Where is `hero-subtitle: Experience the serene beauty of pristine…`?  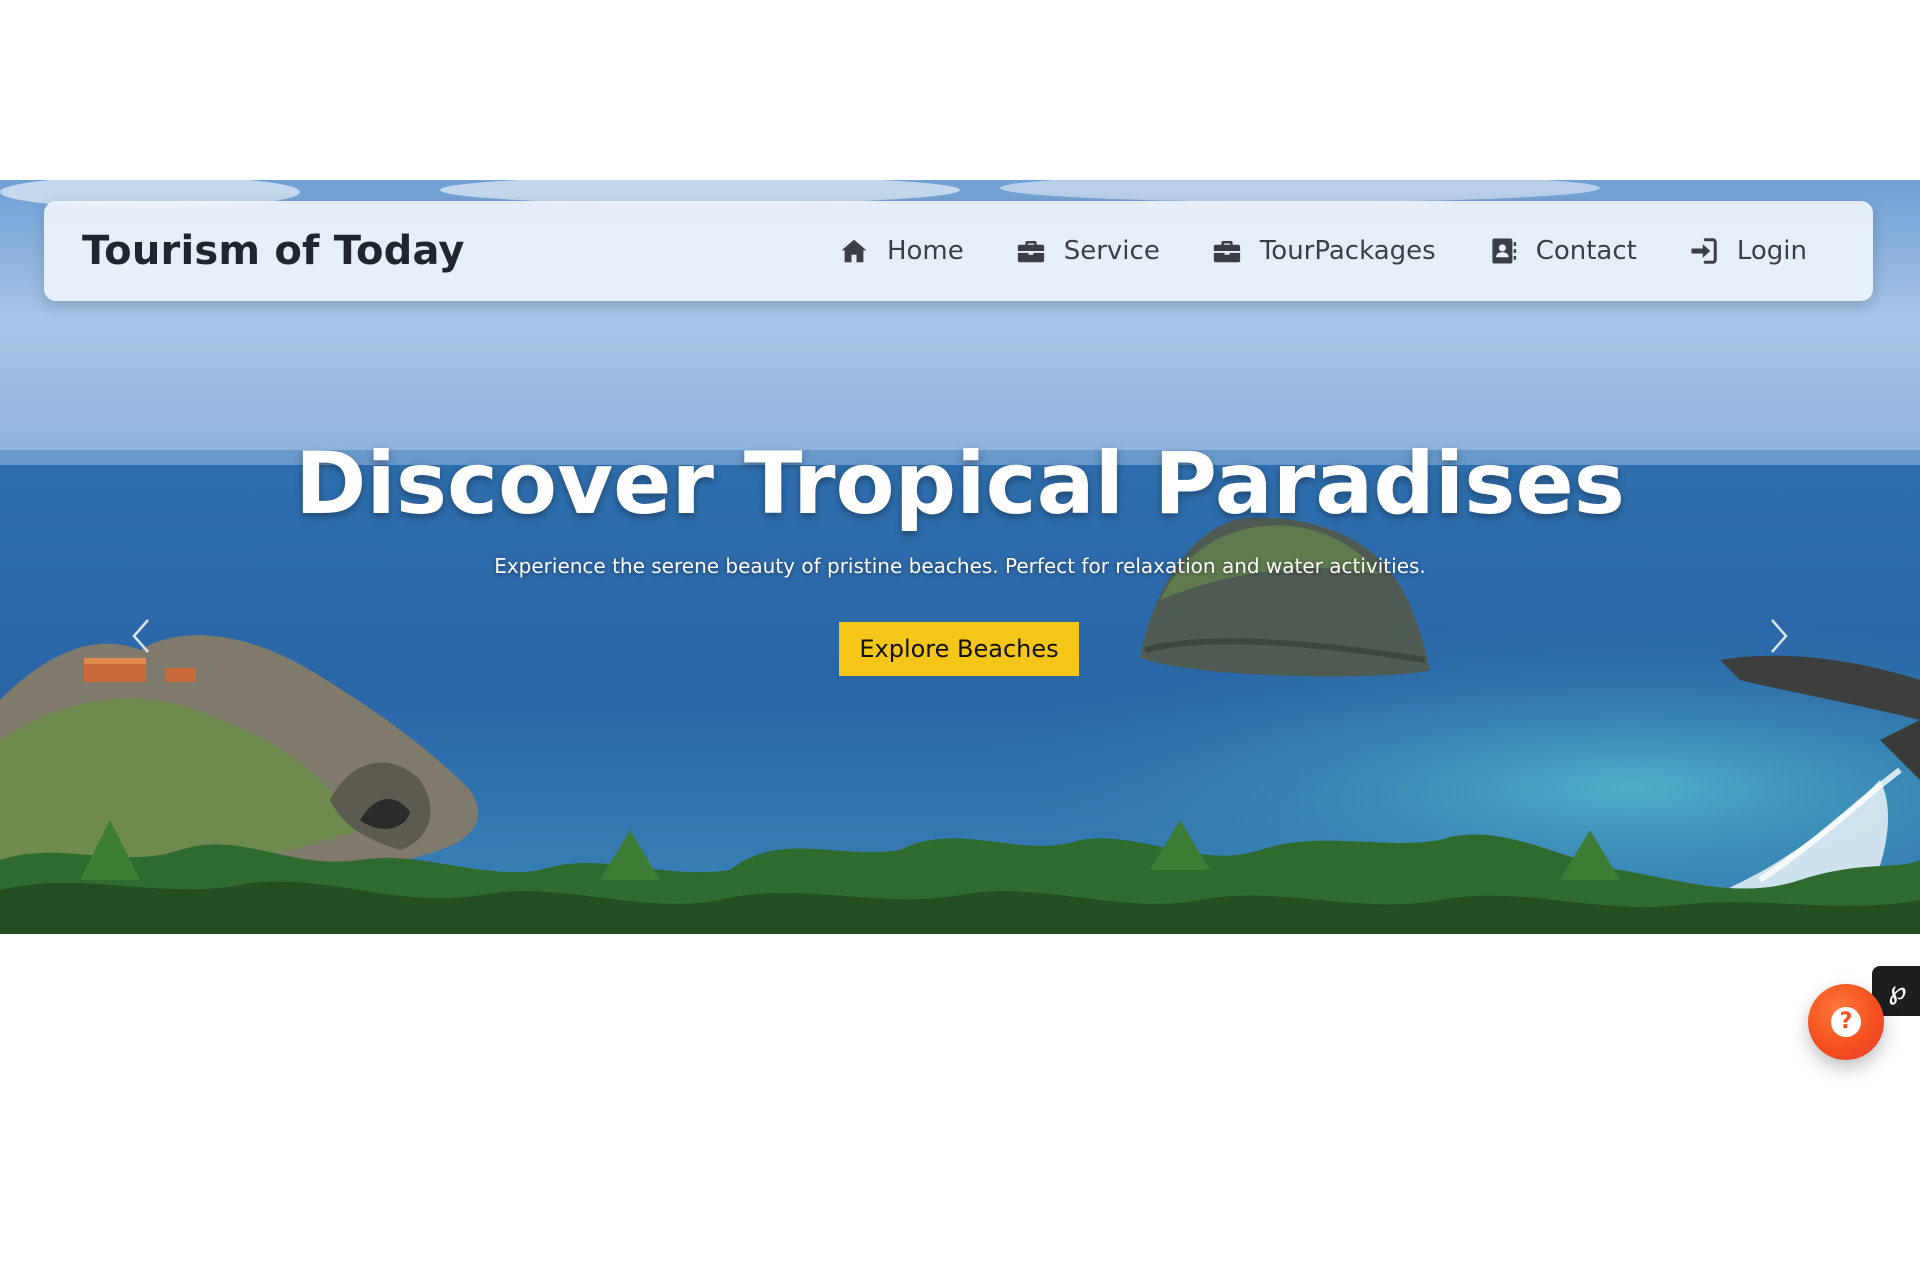 hero-subtitle: Experience the serene beauty of pristine… is located at coordinates (960, 566).